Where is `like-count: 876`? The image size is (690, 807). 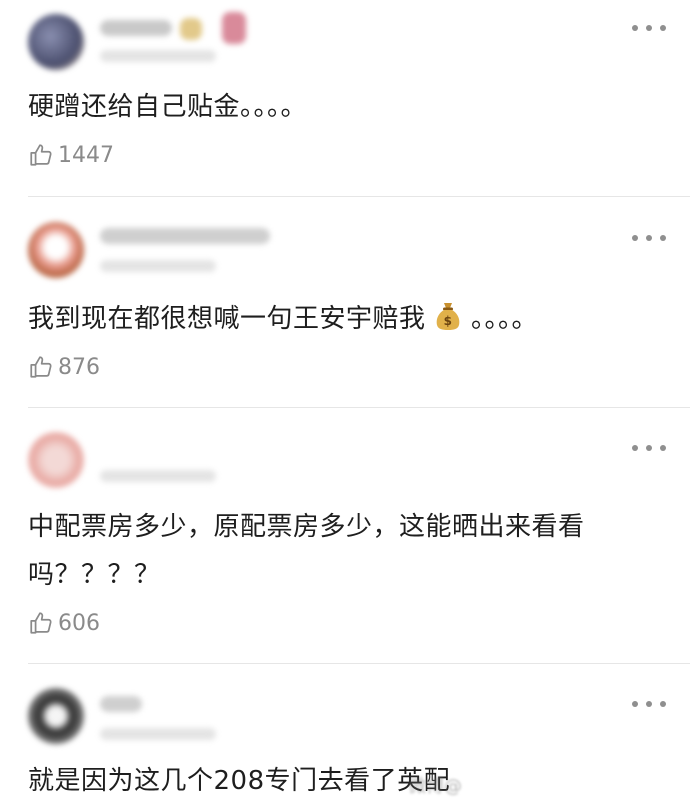 like-count: 876 is located at coordinates (79, 367).